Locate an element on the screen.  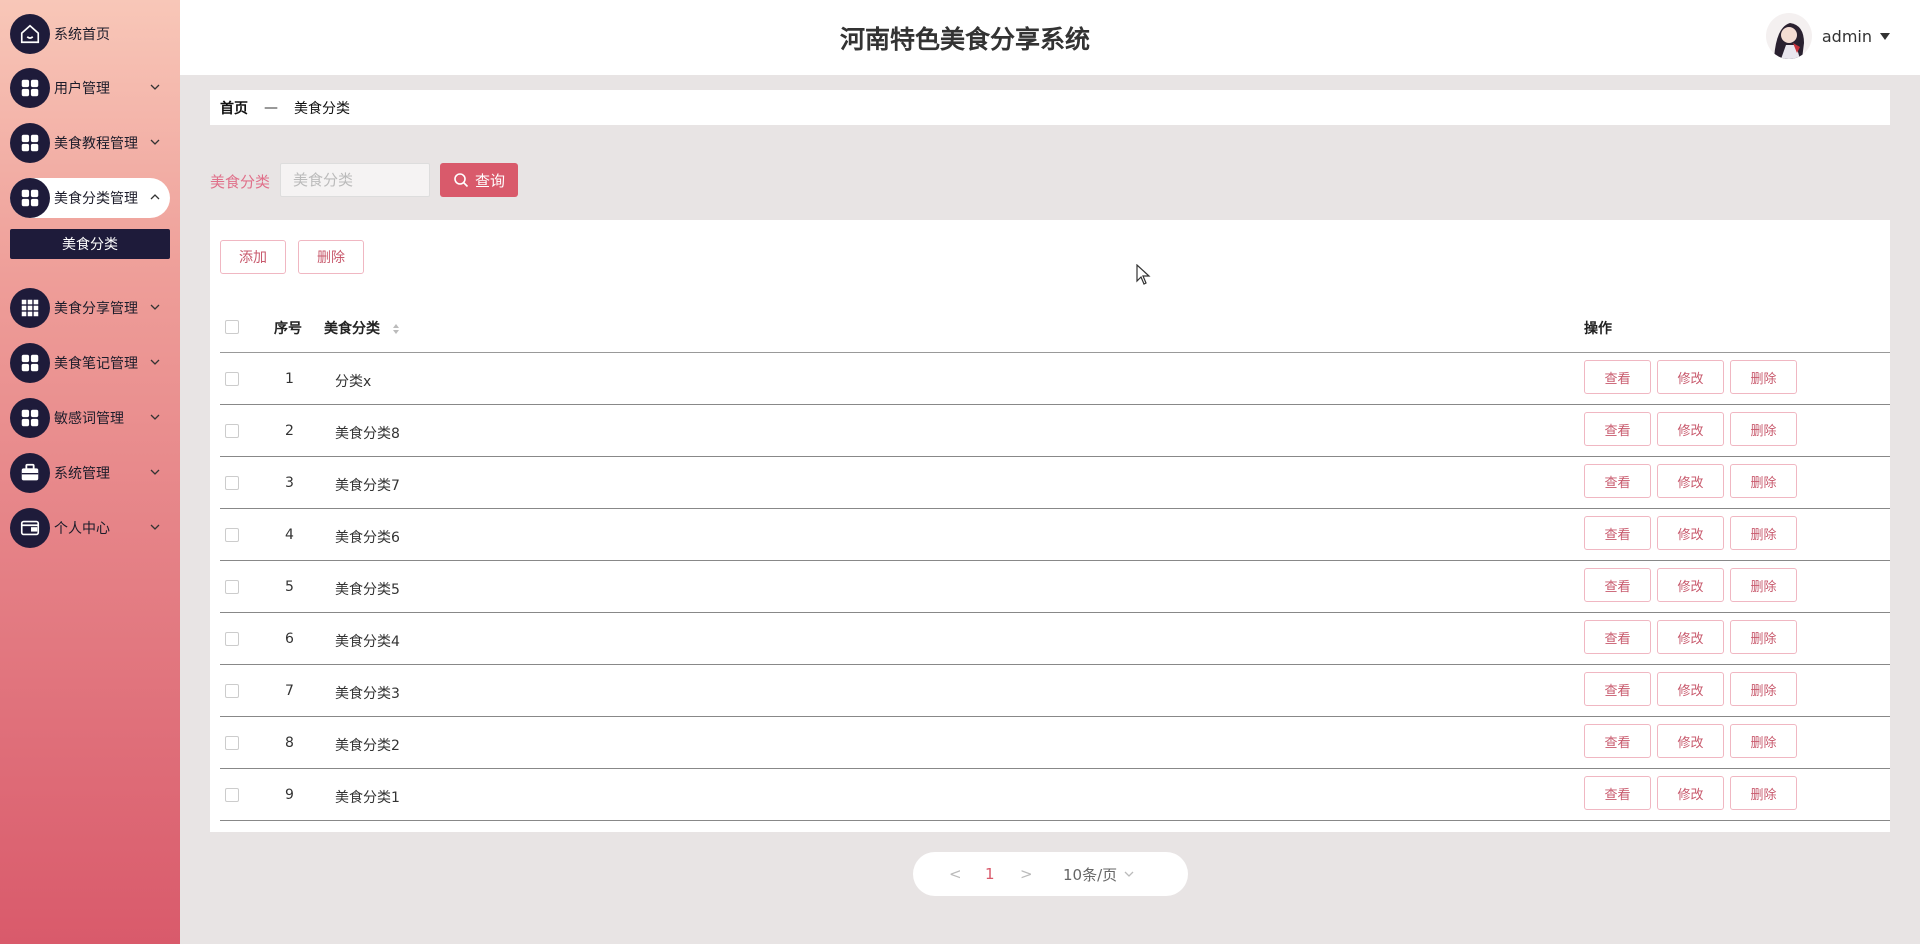
sidebar-item-shares: 美食分享管理 is located at coordinates (90, 308).